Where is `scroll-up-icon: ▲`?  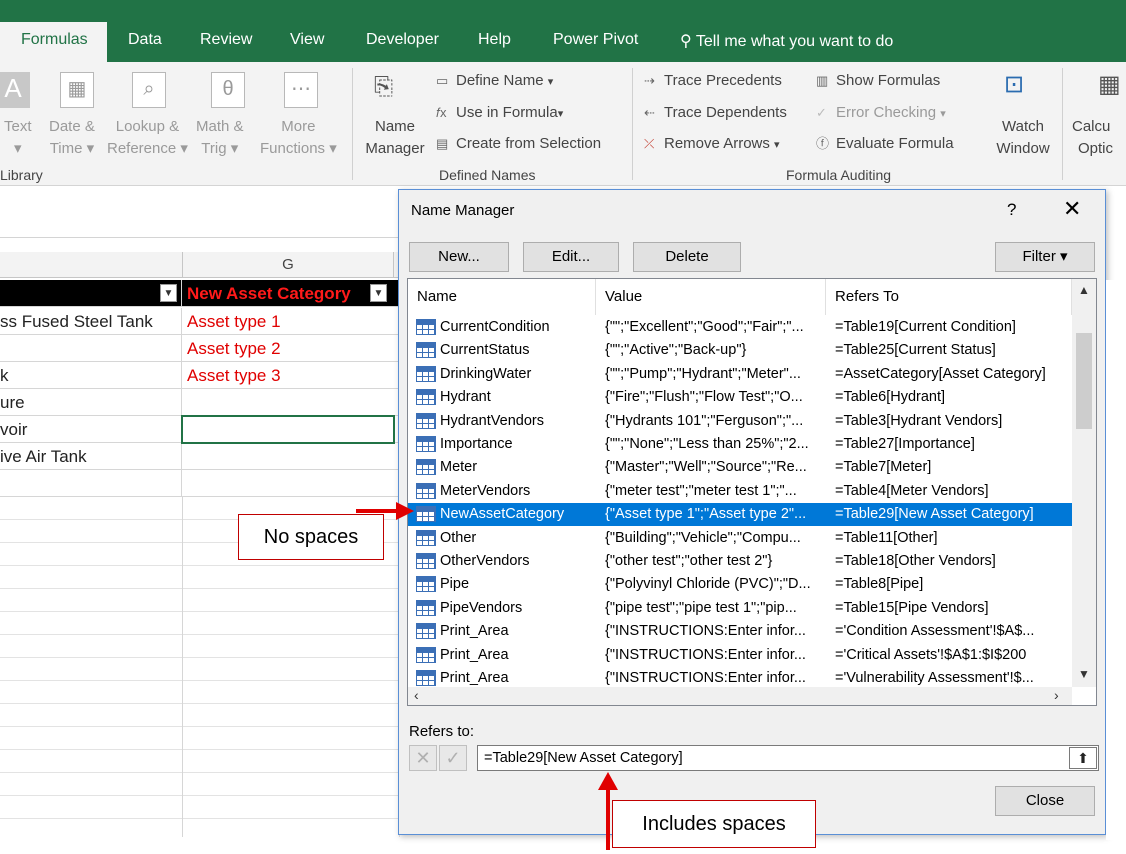
scroll-up-icon: ▲ is located at coordinates (1084, 290).